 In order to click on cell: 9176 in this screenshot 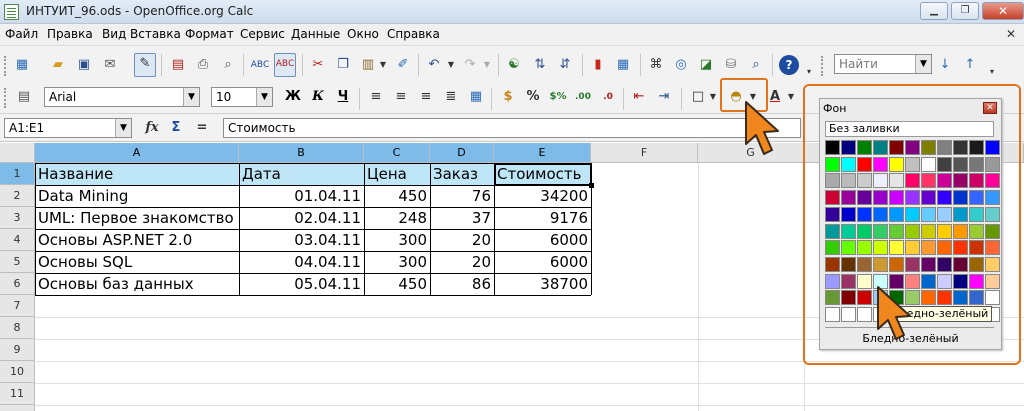, I will do `click(542, 218)`.